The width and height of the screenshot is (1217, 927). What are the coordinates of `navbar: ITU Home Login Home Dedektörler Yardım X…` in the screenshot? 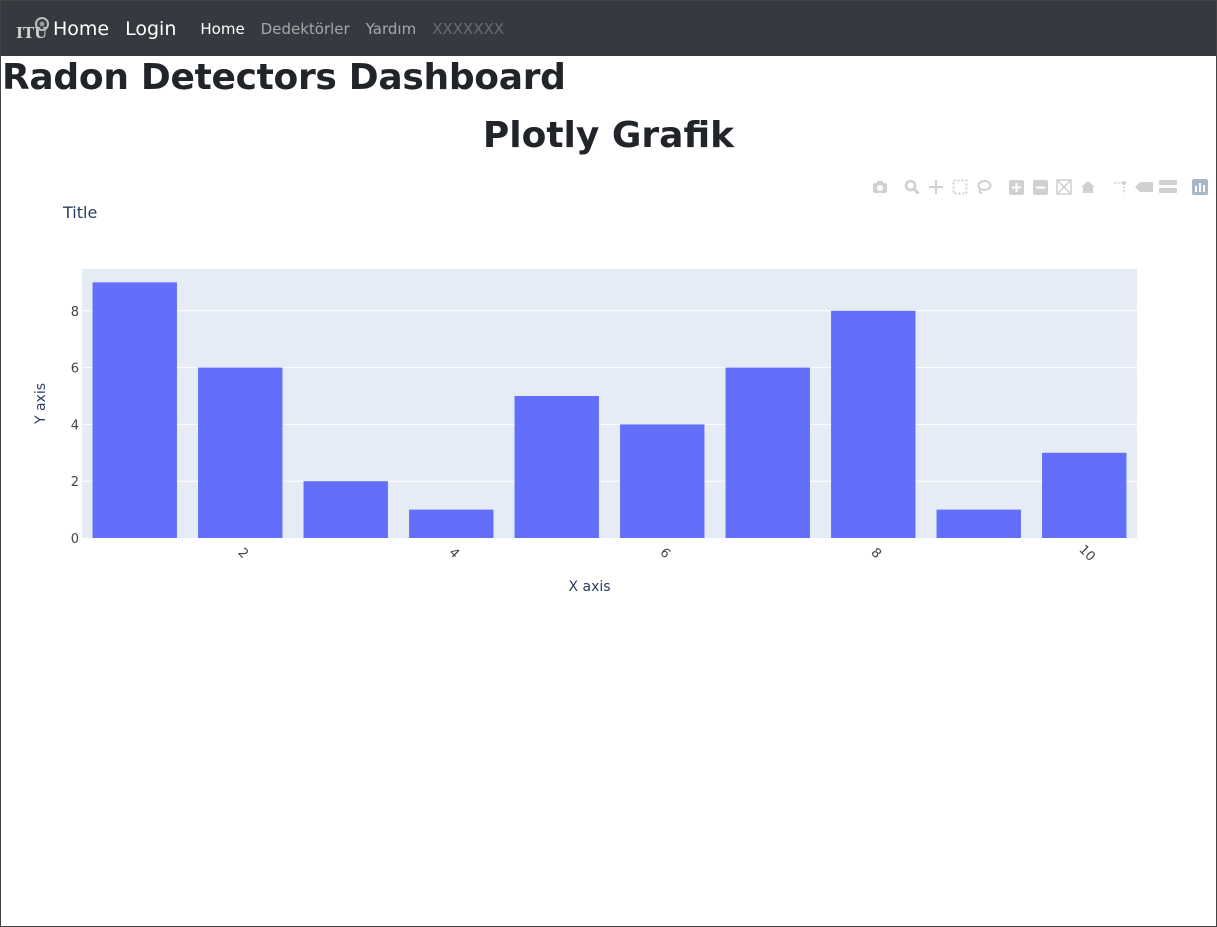 It's located at (608, 28).